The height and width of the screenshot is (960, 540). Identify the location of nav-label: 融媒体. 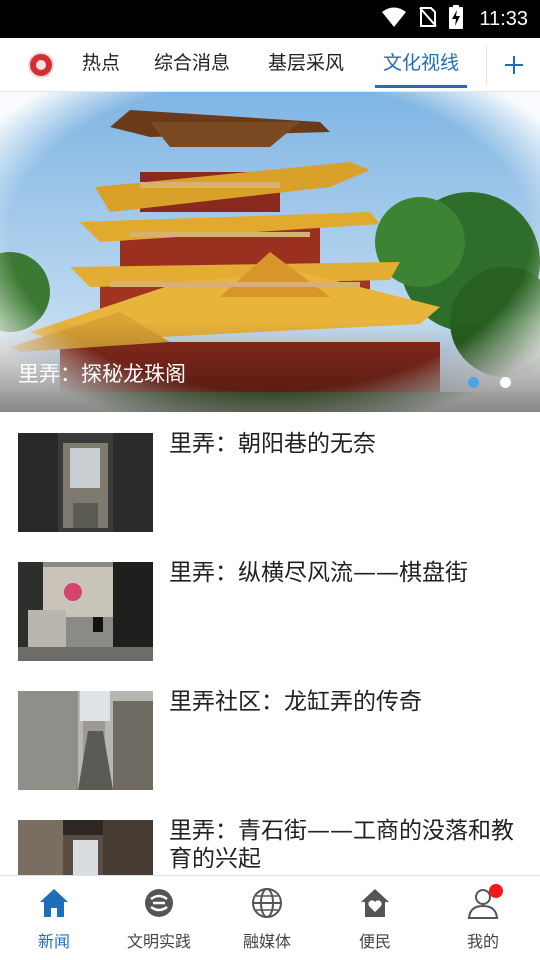
(266, 941).